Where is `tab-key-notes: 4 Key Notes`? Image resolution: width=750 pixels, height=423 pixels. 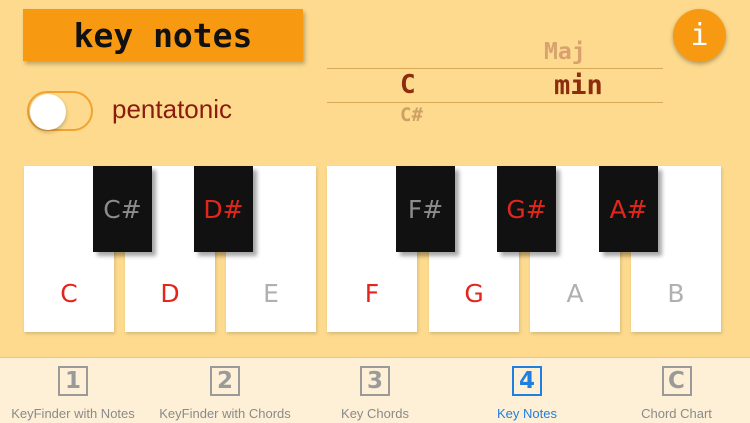 tab-key-notes: 4 Key Notes is located at coordinates (527, 390).